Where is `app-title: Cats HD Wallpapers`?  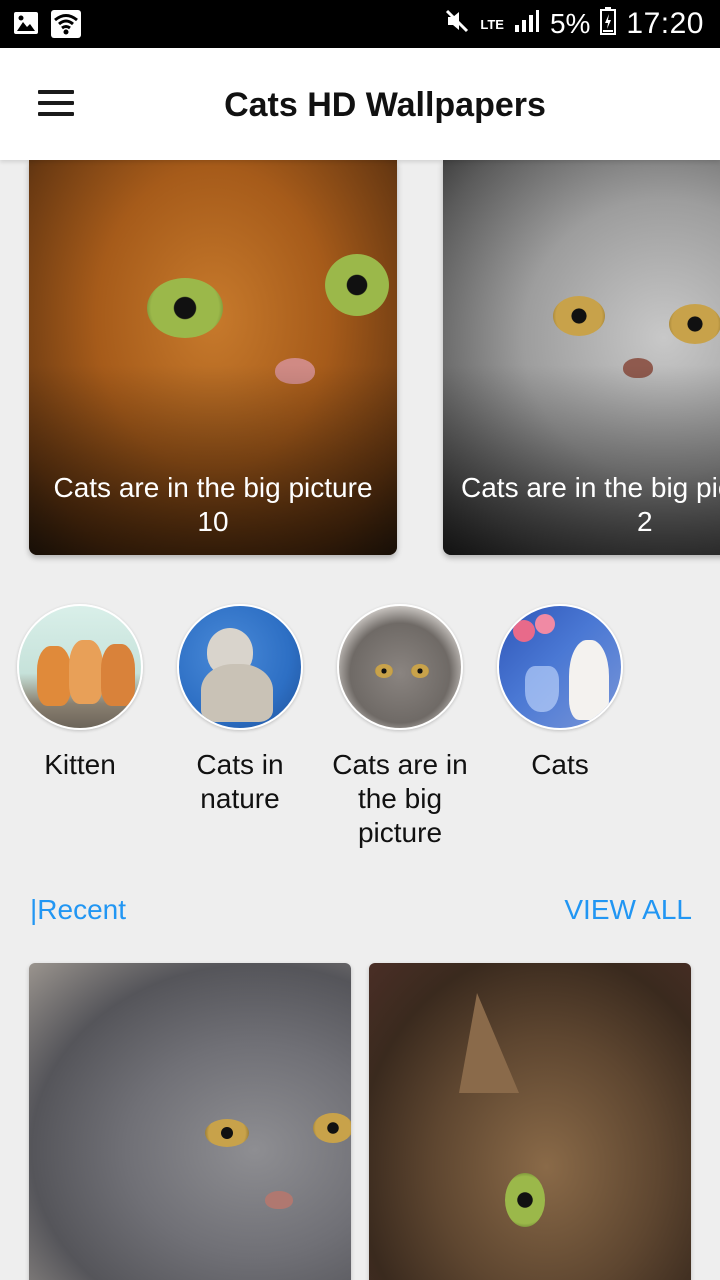 app-title: Cats HD Wallpapers is located at coordinates (385, 105).